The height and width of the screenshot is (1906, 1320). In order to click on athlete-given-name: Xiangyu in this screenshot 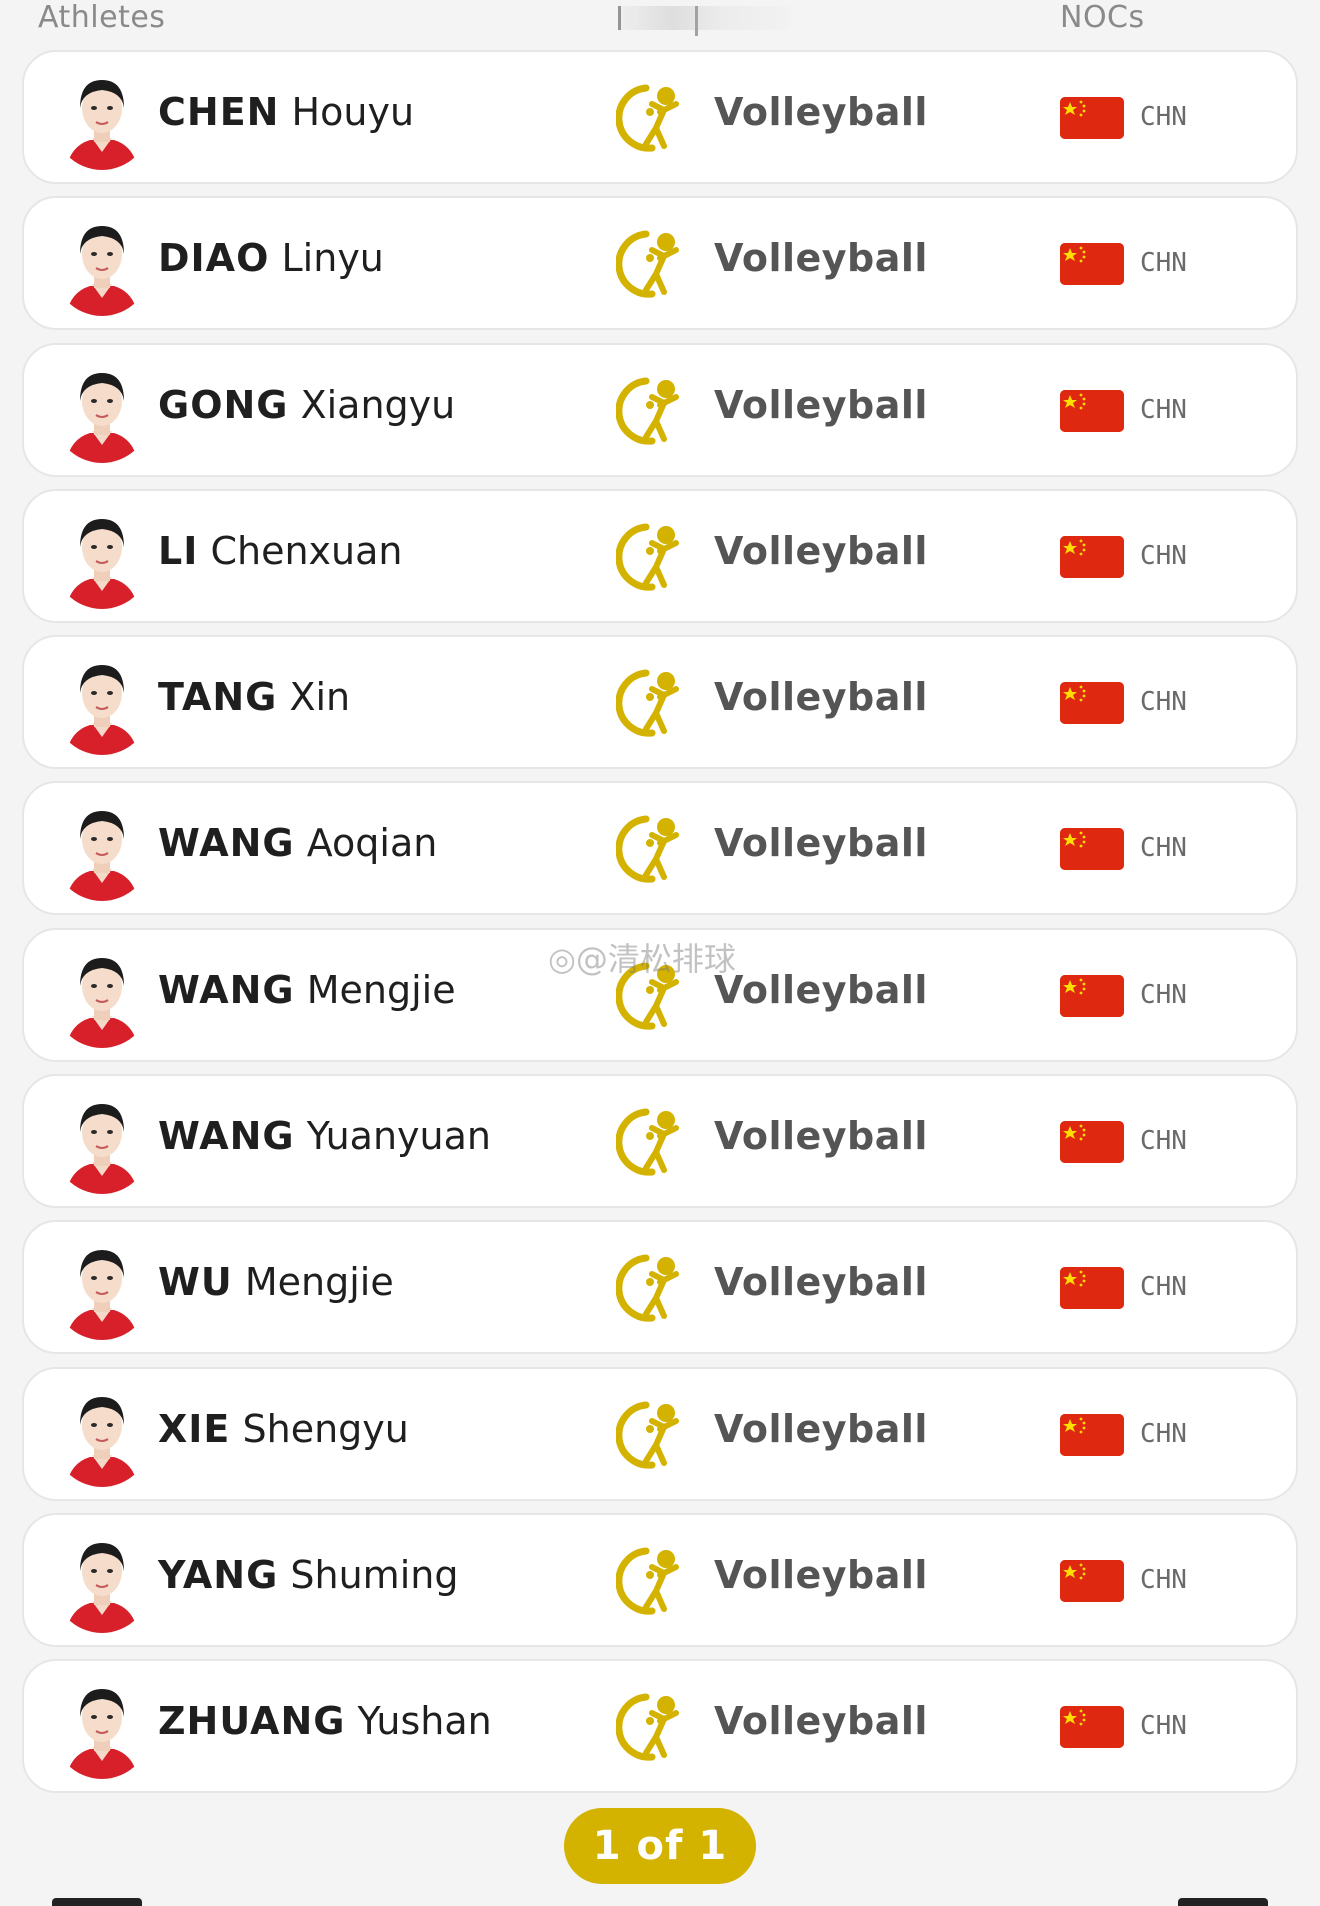, I will do `click(378, 404)`.